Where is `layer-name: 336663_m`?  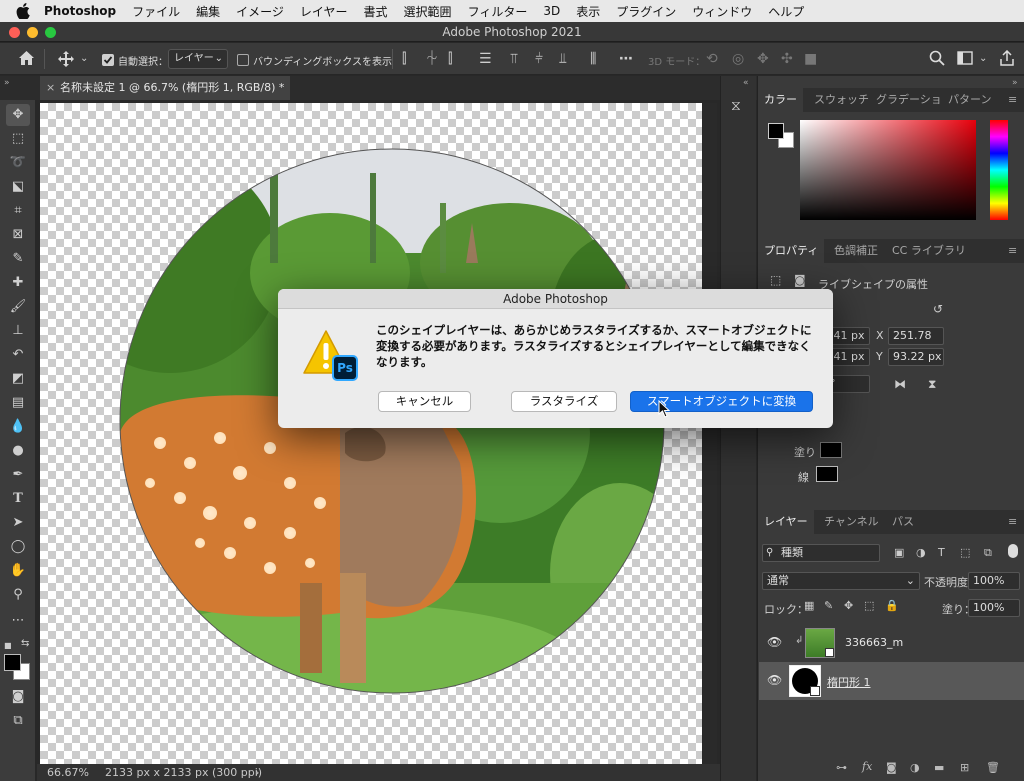
layer-name: 336663_m is located at coordinates (874, 642).